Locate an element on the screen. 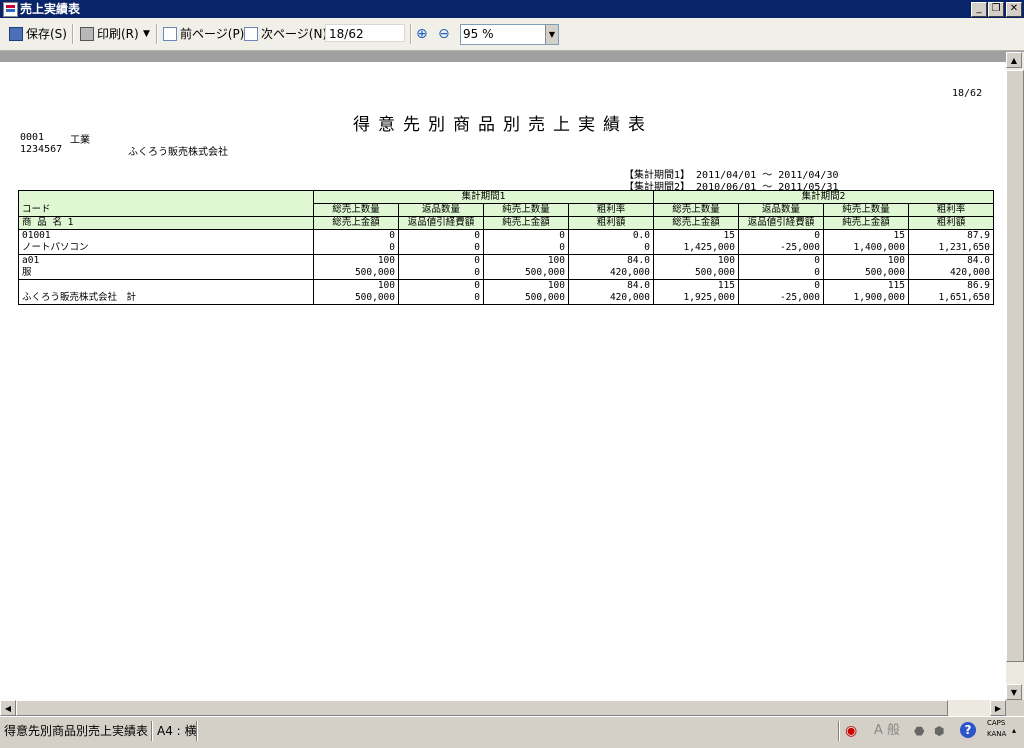 The image size is (1024, 748). scroll-up-icon: ▲ is located at coordinates (1014, 60).